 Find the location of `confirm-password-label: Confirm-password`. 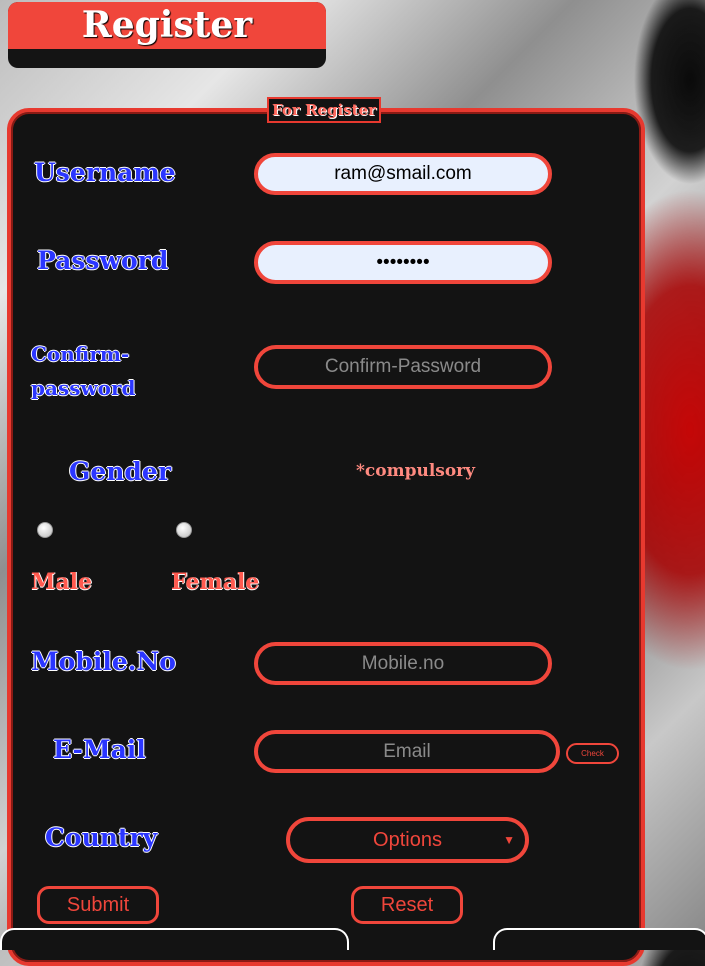

confirm-password-label: Confirm-password is located at coordinates (83, 371).